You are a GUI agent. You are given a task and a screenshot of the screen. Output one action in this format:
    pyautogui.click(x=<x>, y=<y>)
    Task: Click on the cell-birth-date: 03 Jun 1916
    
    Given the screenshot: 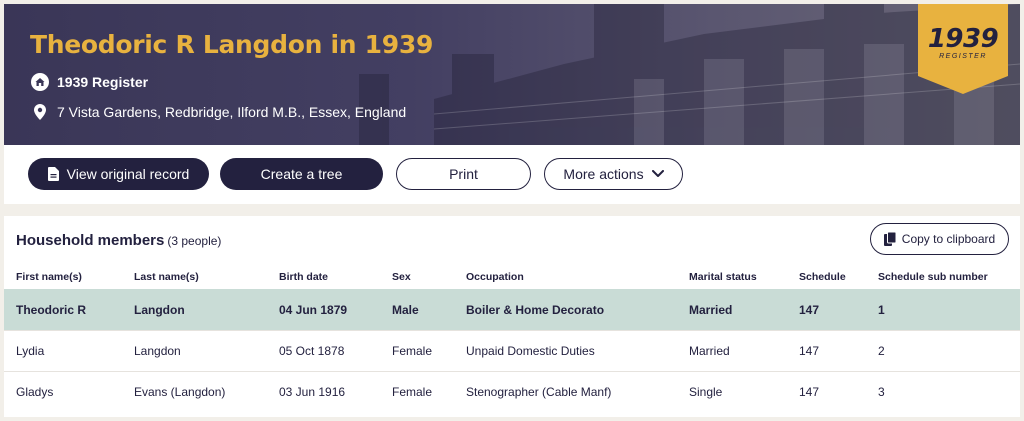 What is the action you would take?
    pyautogui.click(x=312, y=392)
    